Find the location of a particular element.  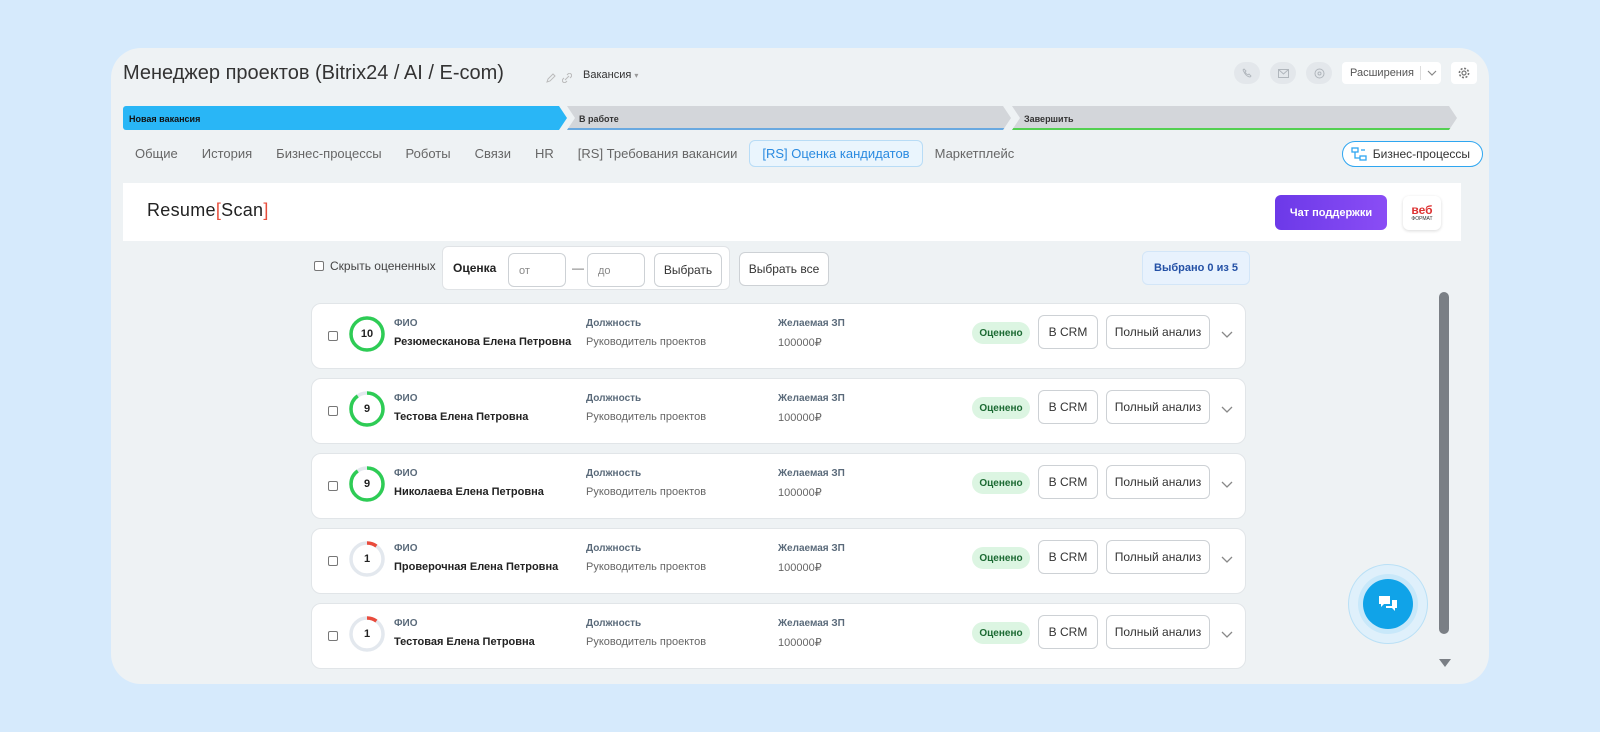

tab-general: Общие is located at coordinates (156, 153).